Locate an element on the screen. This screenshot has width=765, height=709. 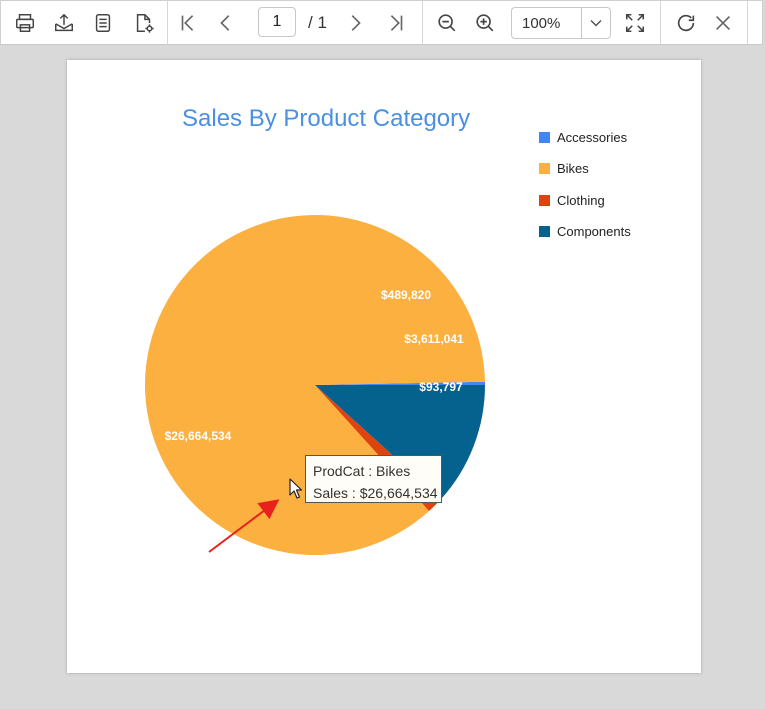
export-button is located at coordinates (64, 23).